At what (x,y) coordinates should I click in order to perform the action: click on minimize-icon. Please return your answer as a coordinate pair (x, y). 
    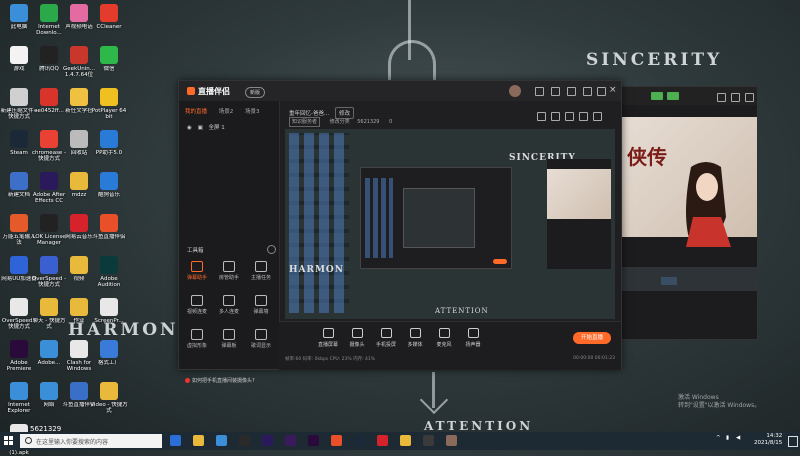
    Looking at the image, I should click on (587, 91).